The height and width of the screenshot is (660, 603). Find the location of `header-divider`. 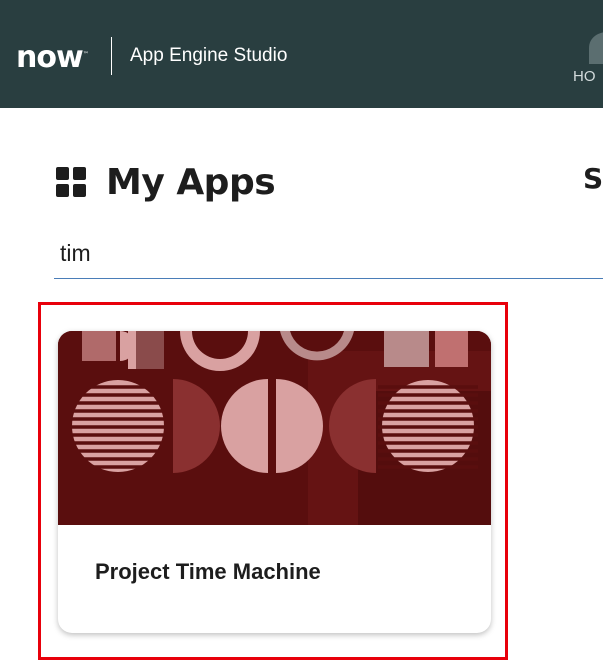

header-divider is located at coordinates (111, 56).